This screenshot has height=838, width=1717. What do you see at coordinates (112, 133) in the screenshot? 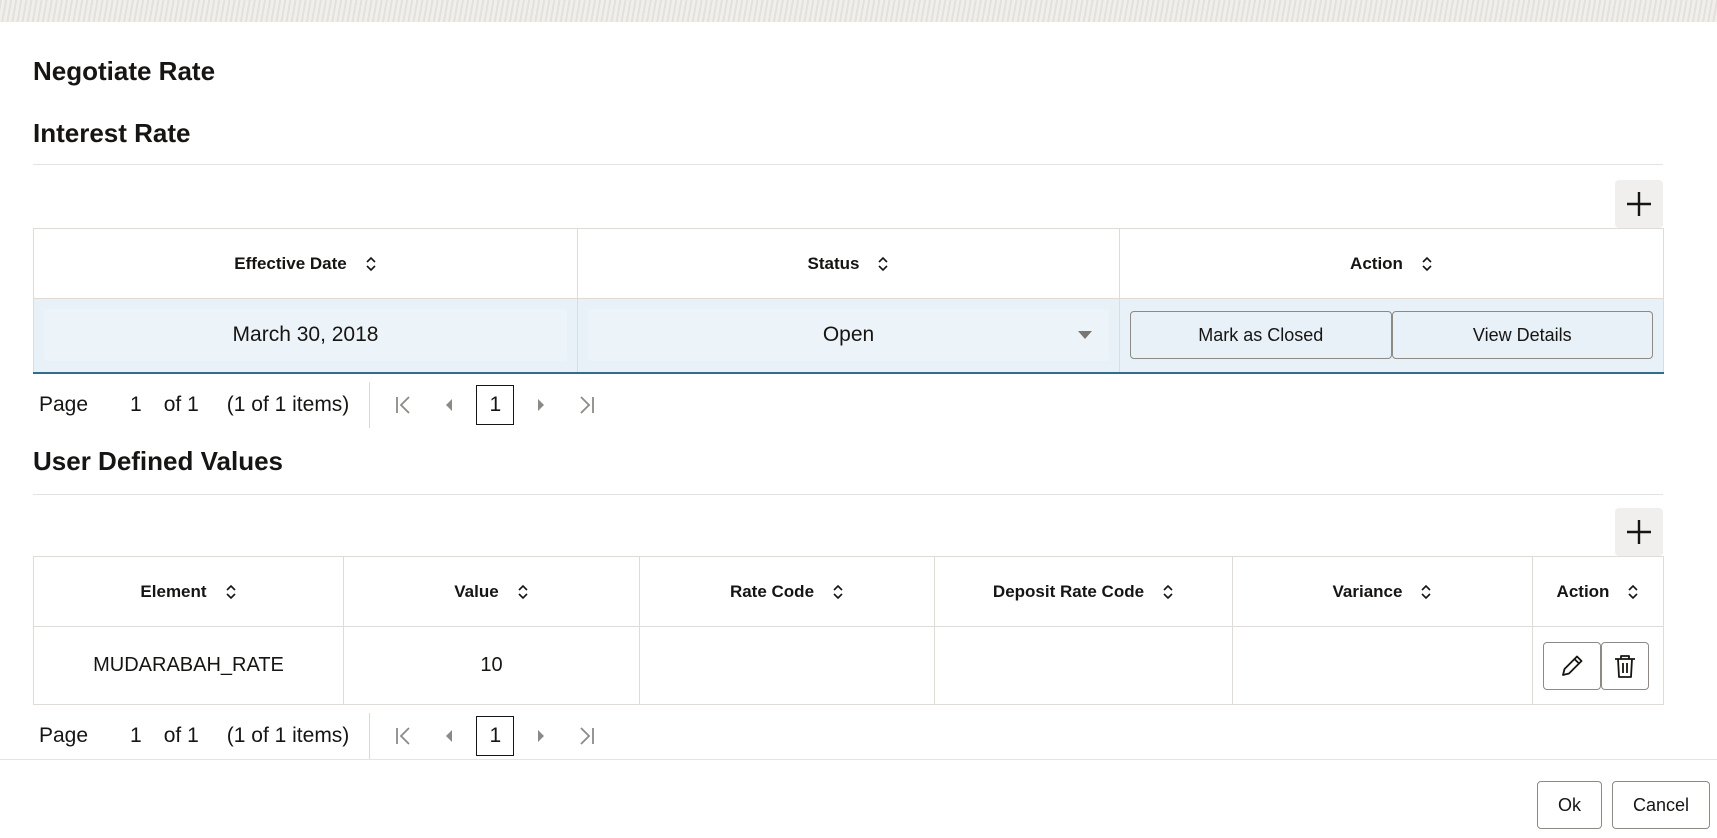
I see `interest-rate-title: Interest Rate` at bounding box center [112, 133].